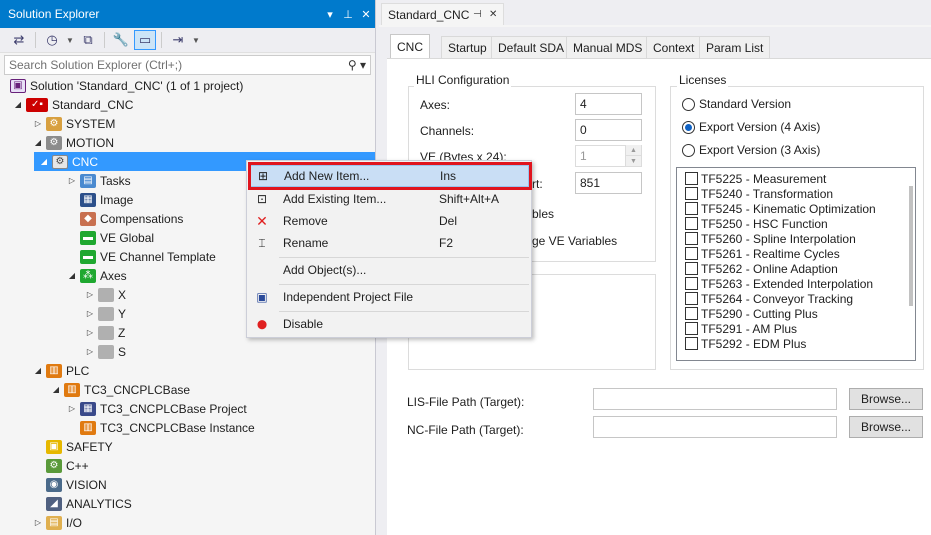  I want to click on tree-item-analytics: ◢ ANALYTICS, so click(88, 503).